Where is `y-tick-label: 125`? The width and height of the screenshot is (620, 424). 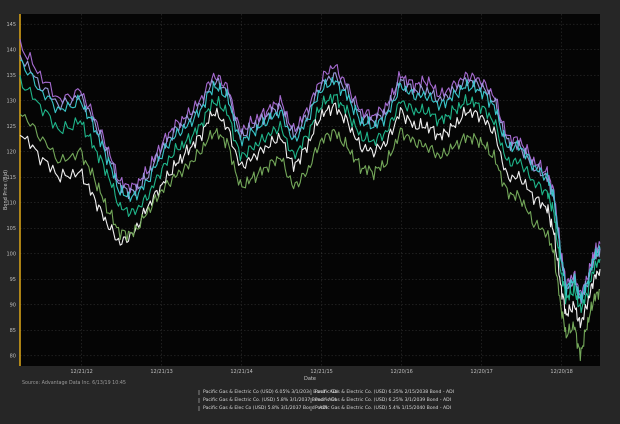
y-tick-label: 125 is located at coordinates (11, 127).